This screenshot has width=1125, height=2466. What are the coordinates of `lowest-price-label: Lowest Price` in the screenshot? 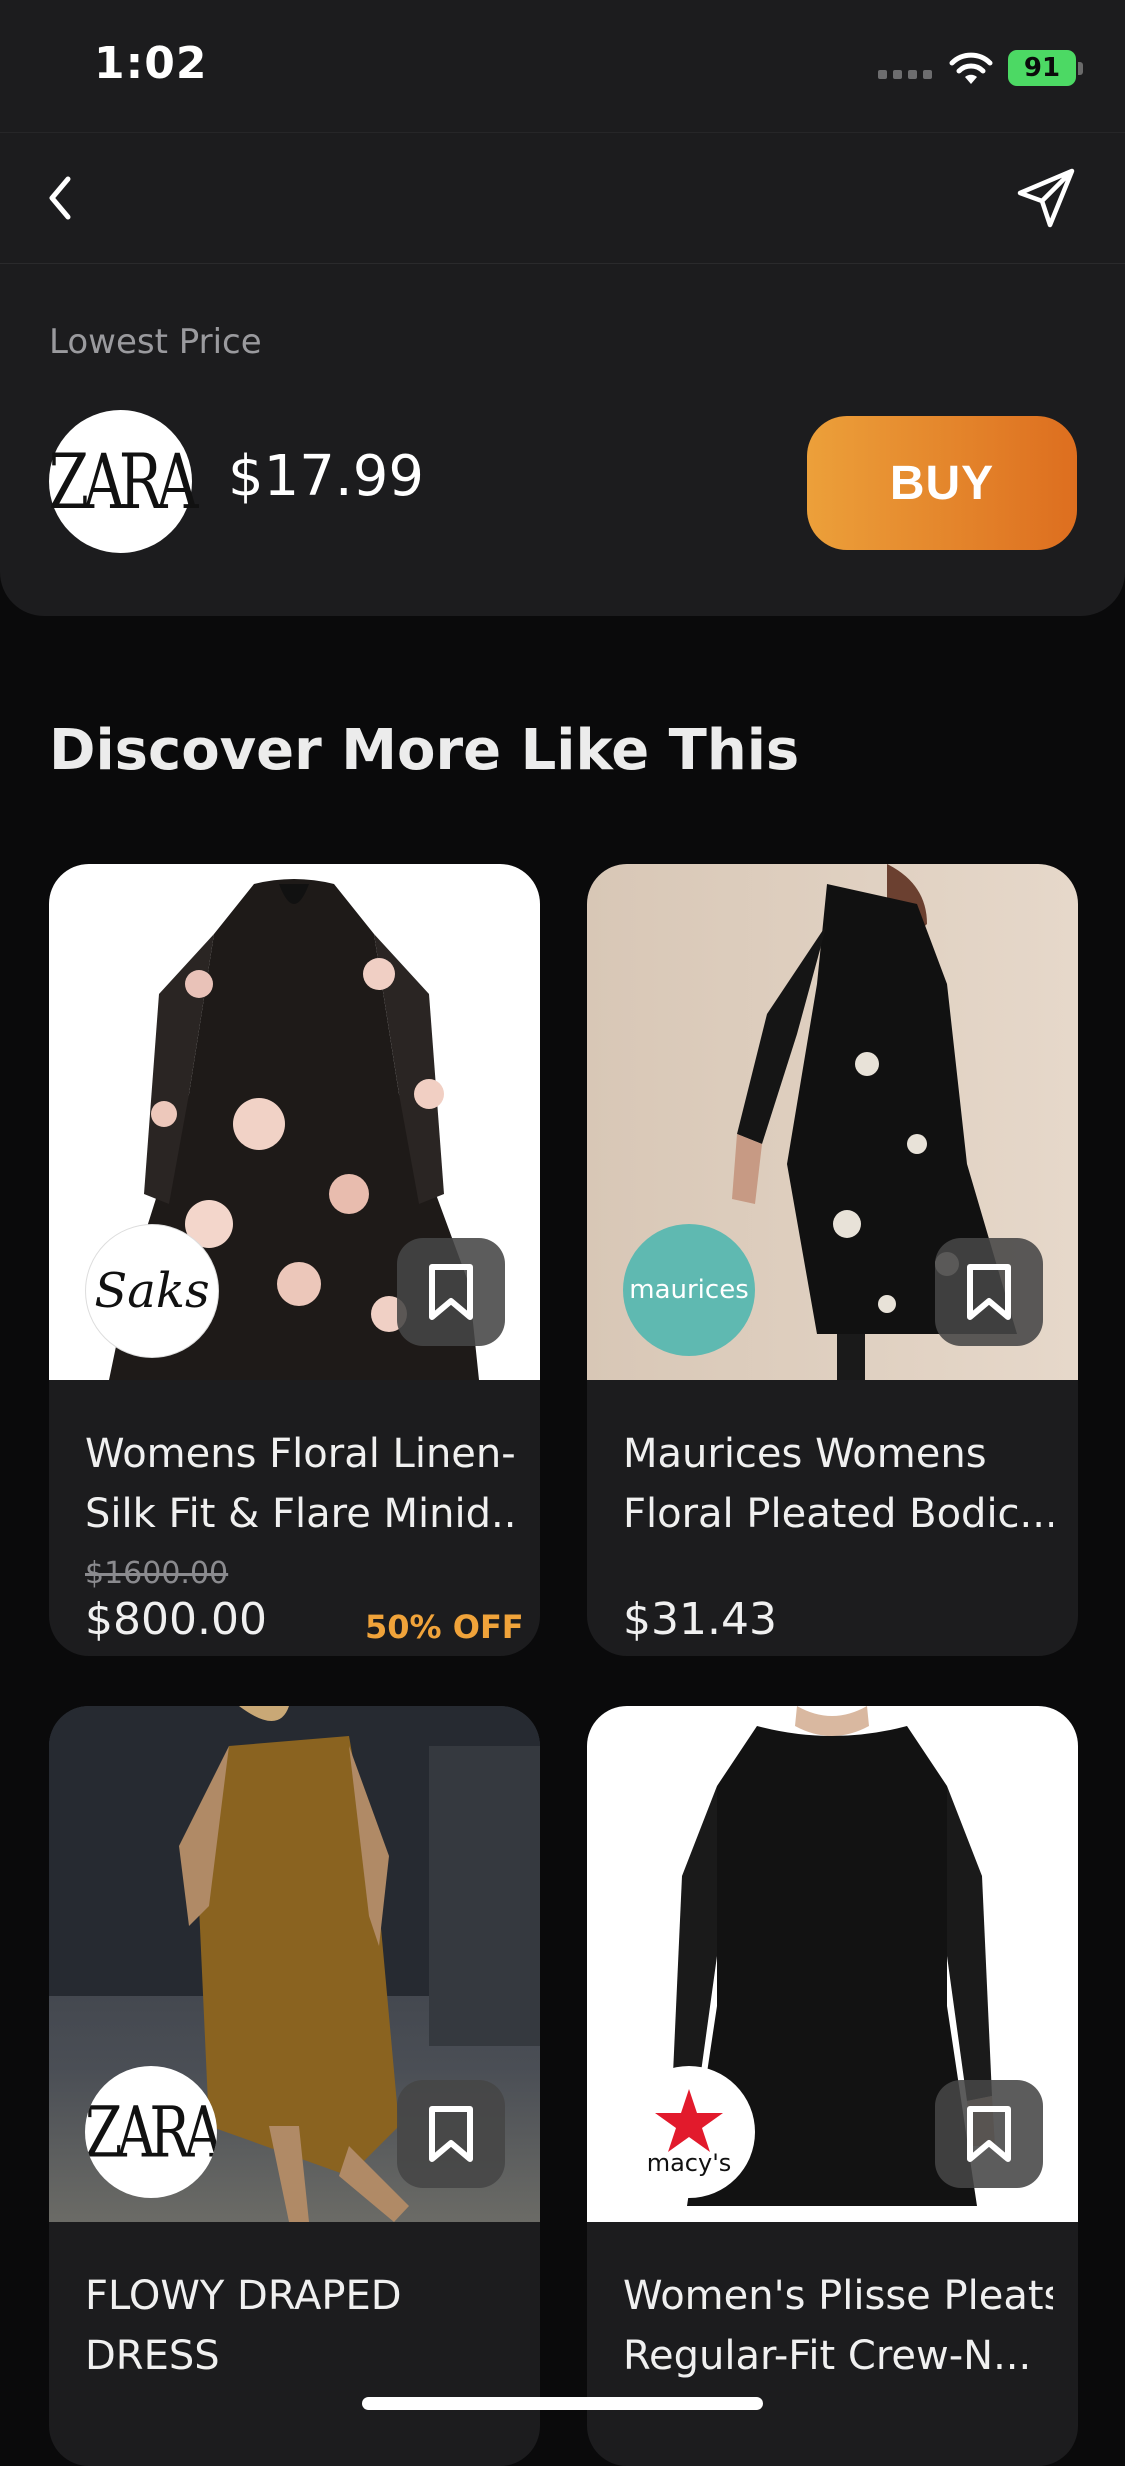 It's located at (155, 342).